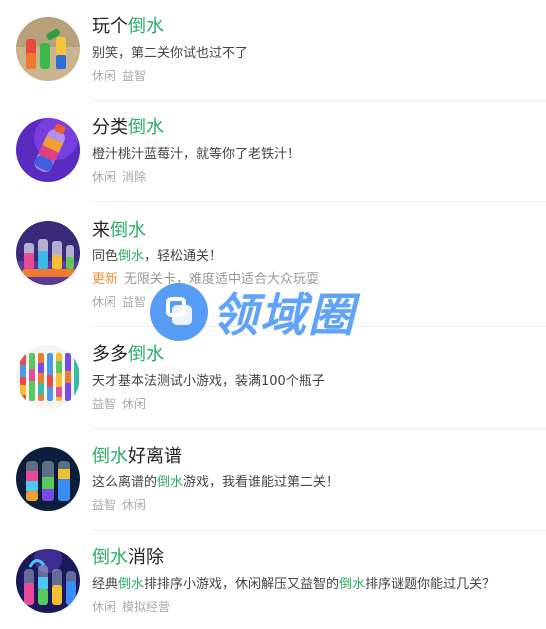 The width and height of the screenshot is (546, 629). What do you see at coordinates (261, 482) in the screenshot?
I see `desc-text: 游戏，我看谁能过第二关！` at bounding box center [261, 482].